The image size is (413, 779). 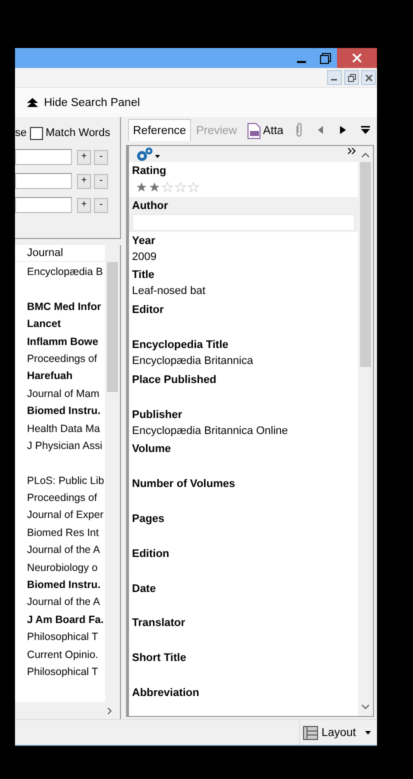 I want to click on journal-cell: Encyclopædia B, so click(x=60, y=273).